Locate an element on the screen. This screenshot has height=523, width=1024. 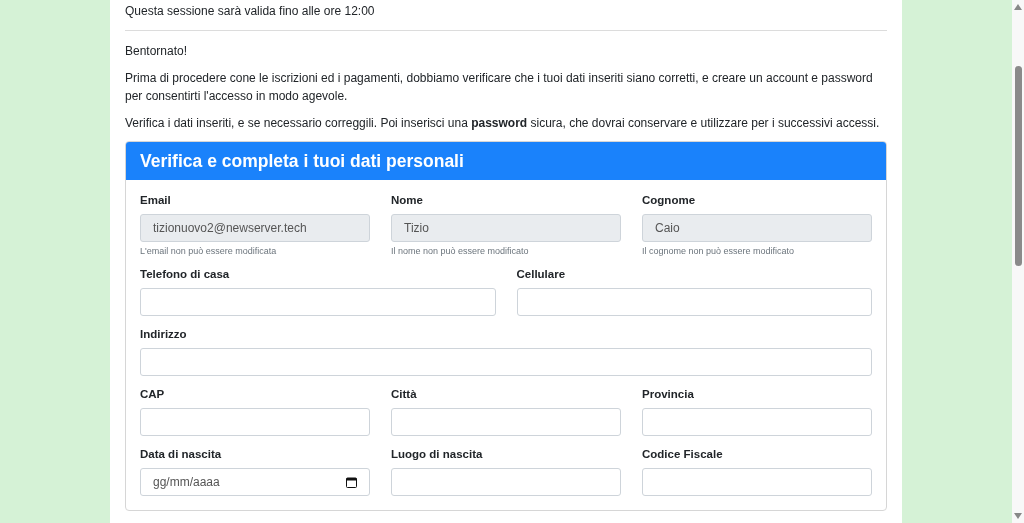
card-header: Verifica e completa i tuoi dati personali is located at coordinates (506, 161).